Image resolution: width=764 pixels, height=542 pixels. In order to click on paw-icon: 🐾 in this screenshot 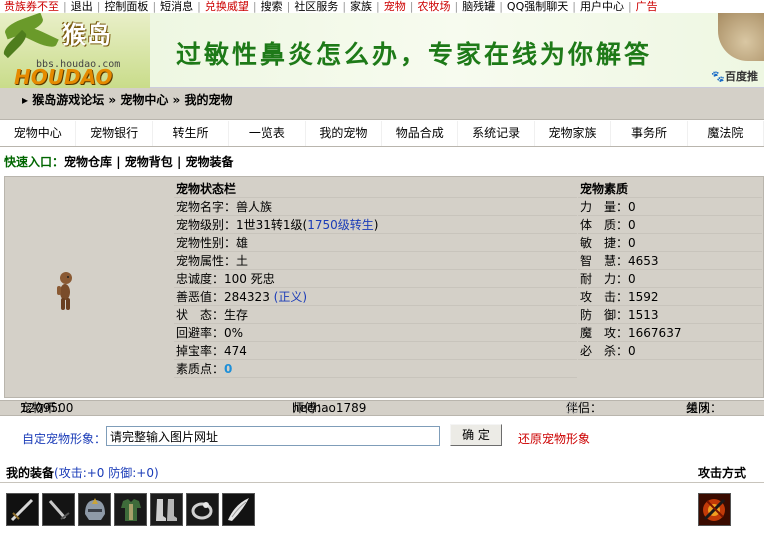, I will do `click(718, 76)`.